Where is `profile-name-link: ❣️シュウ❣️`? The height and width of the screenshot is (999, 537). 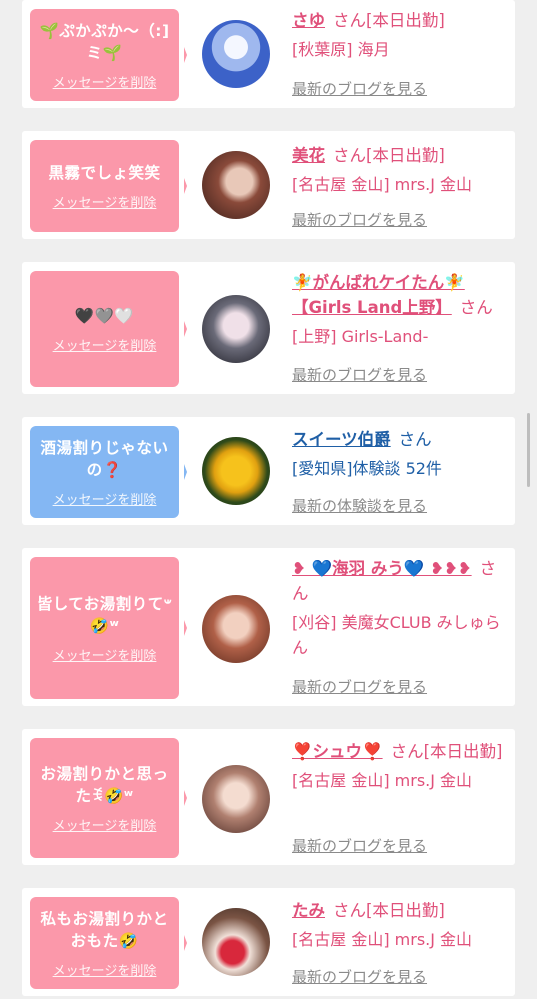
profile-name-link: ❣️シュウ❣️ is located at coordinates (337, 751).